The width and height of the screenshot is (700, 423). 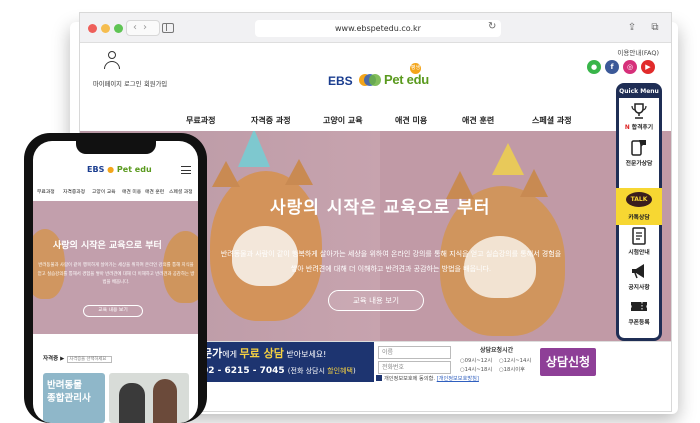 I want to click on mypage-link: 마이페이지, so click(x=107, y=83).